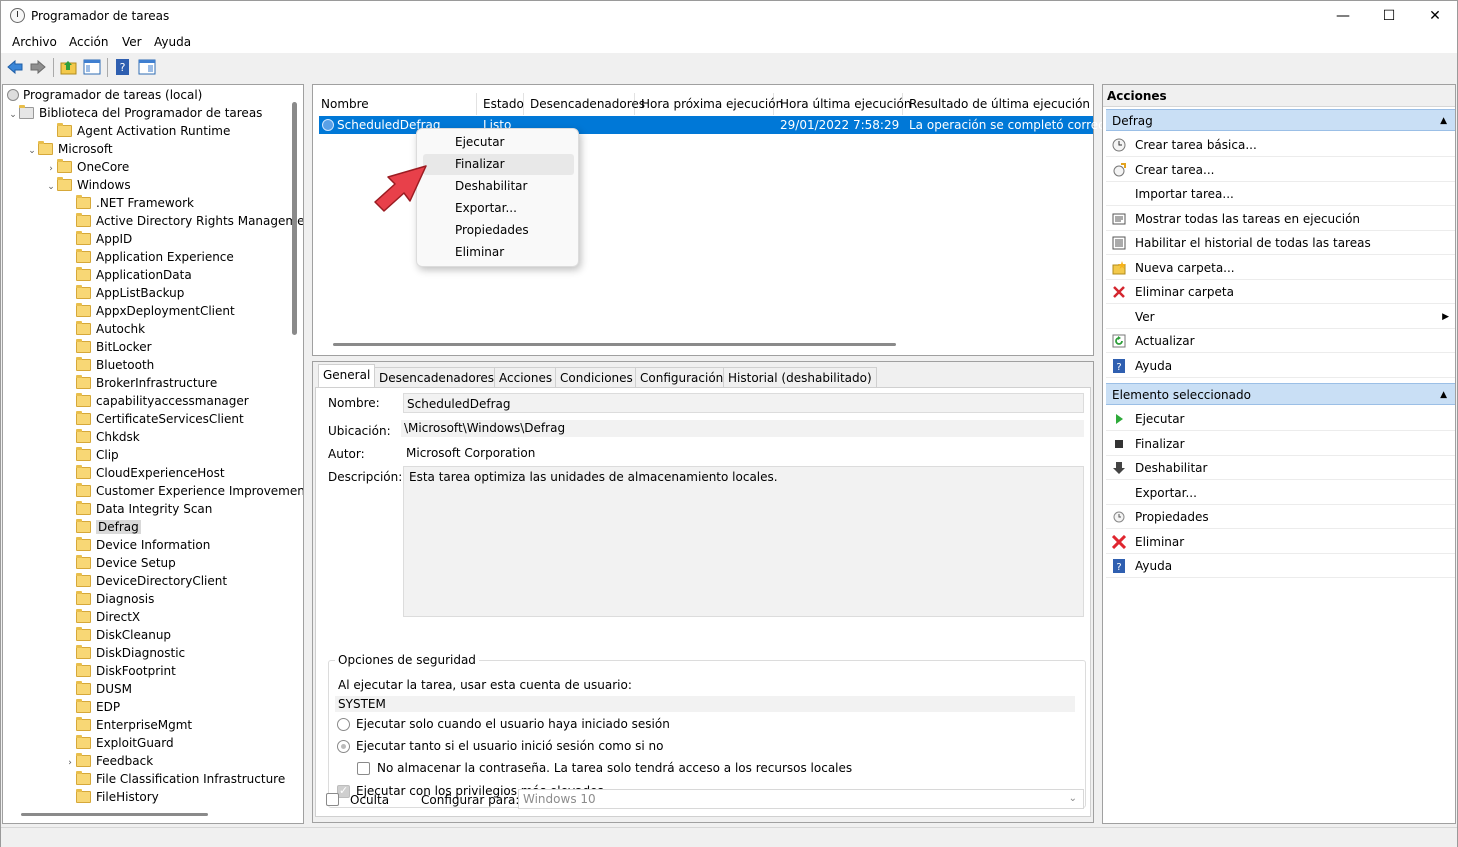 Image resolution: width=1458 pixels, height=847 pixels. What do you see at coordinates (801, 799) in the screenshot?
I see `configure-for-select: Windows 10 ⌄` at bounding box center [801, 799].